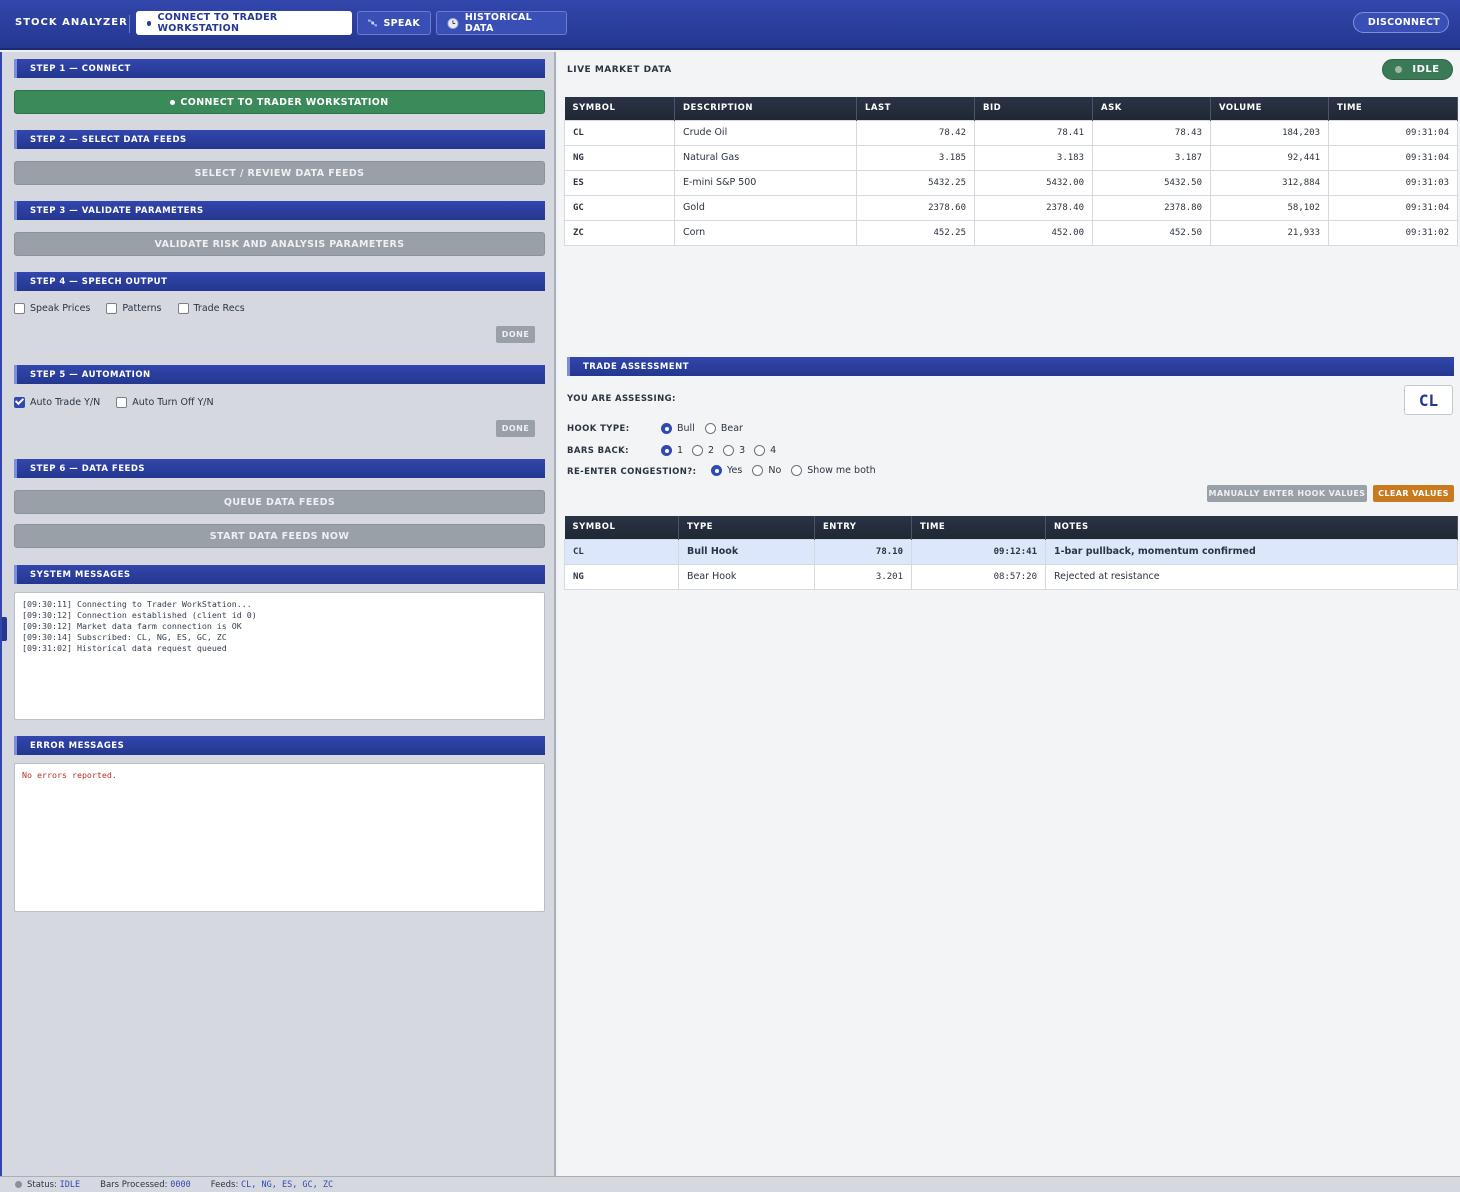 The height and width of the screenshot is (1192, 1460). Describe the element at coordinates (765, 132) in the screenshot. I see `cell-description: Crude Oil` at that location.